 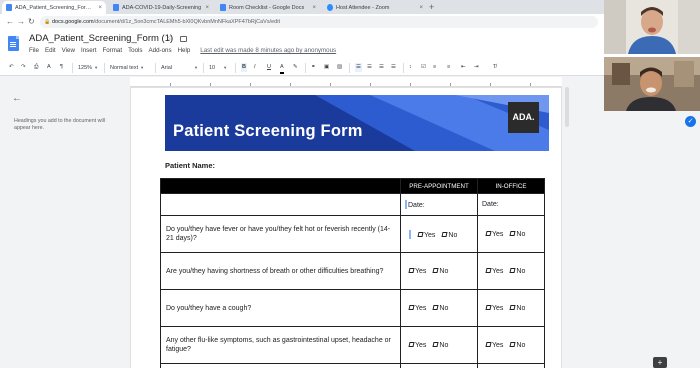 What do you see at coordinates (179, 68) in the screenshot?
I see `font-select: Arial ▼` at bounding box center [179, 68].